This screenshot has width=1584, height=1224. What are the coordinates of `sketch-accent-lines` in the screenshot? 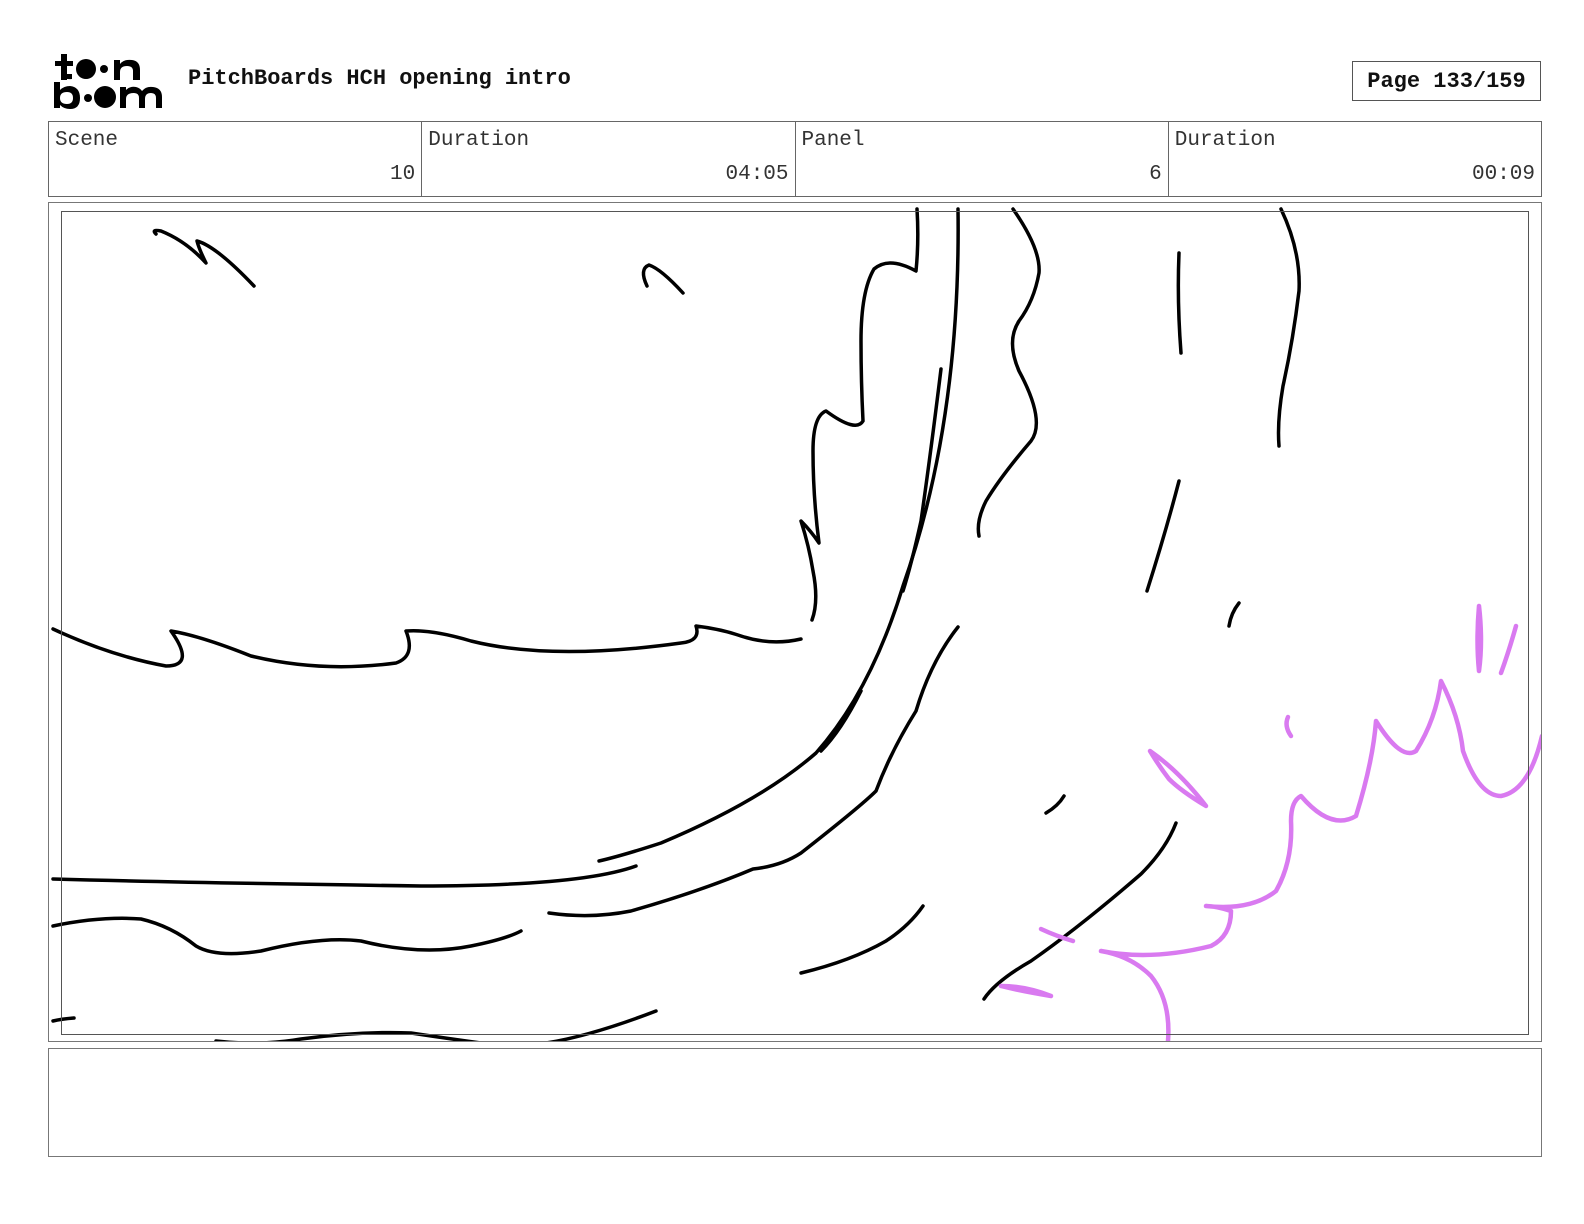 It's located at (1269, 822).